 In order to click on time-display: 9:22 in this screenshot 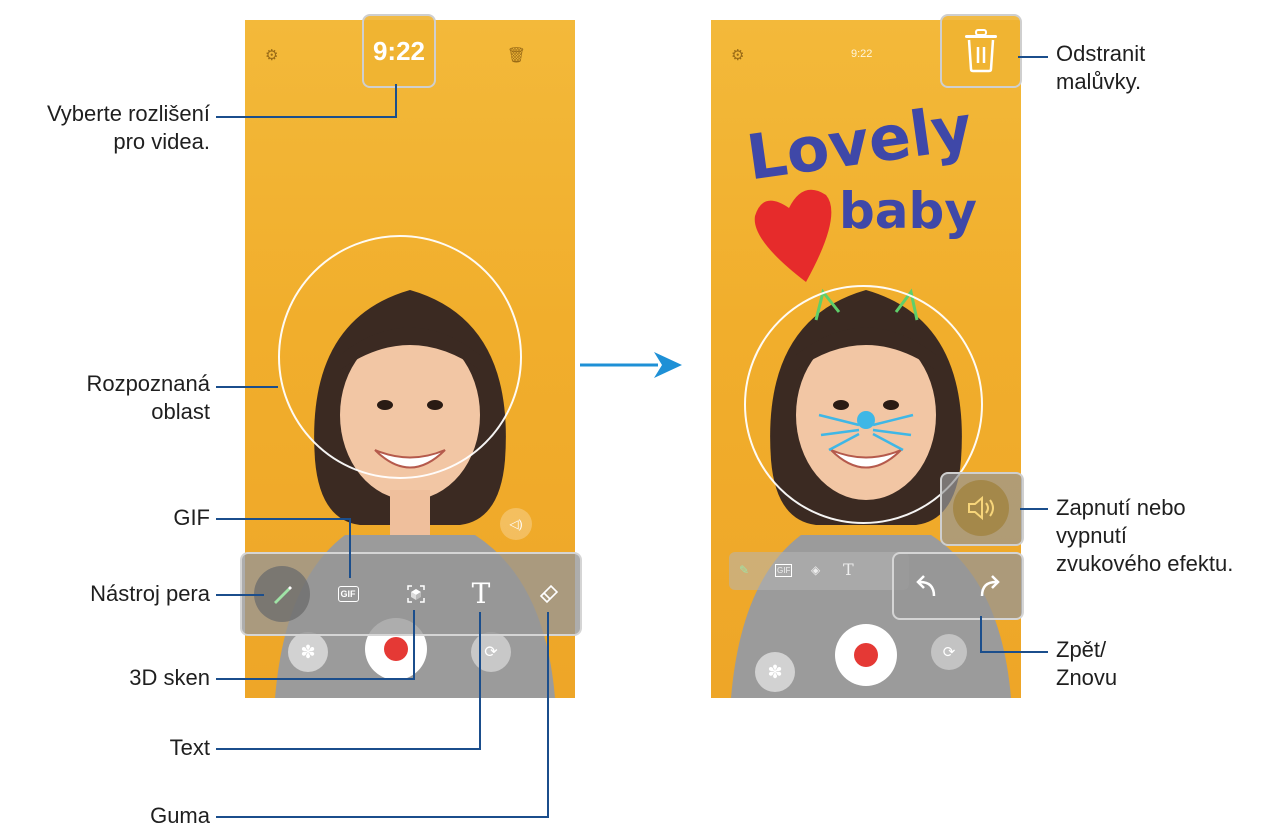, I will do `click(399, 50)`.